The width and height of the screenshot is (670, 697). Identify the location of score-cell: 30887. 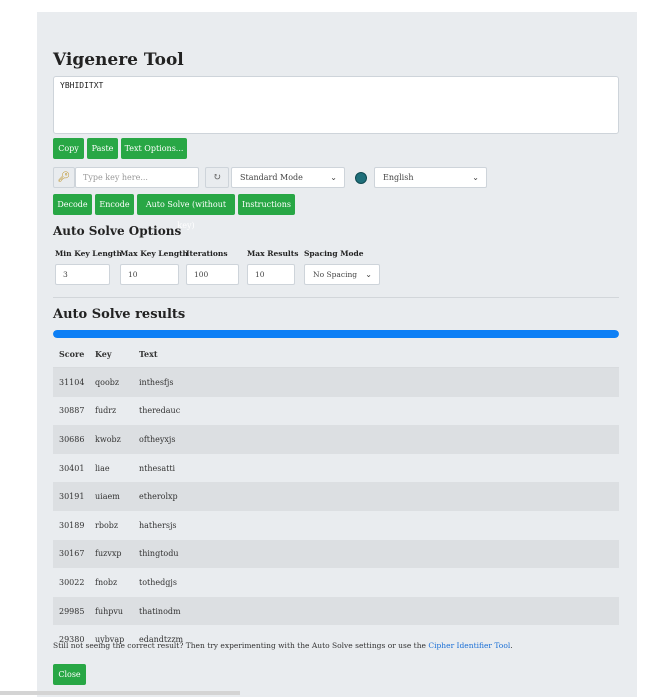
(72, 411).